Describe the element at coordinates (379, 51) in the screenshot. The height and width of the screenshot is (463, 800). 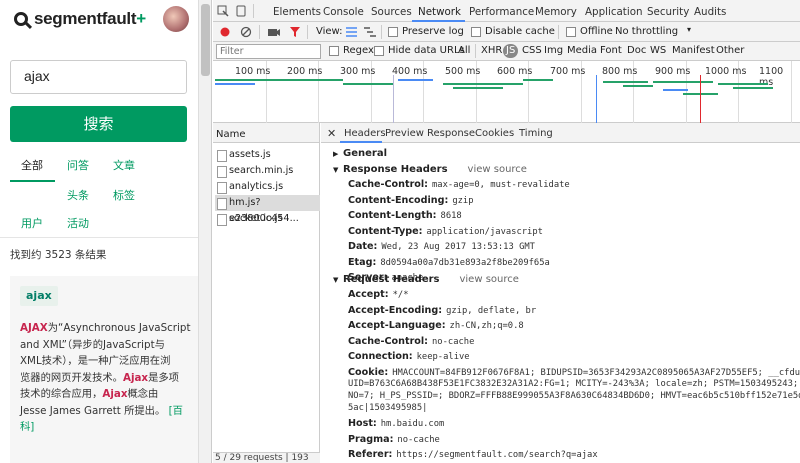
I see `hide-data-urls-checkbox` at that location.